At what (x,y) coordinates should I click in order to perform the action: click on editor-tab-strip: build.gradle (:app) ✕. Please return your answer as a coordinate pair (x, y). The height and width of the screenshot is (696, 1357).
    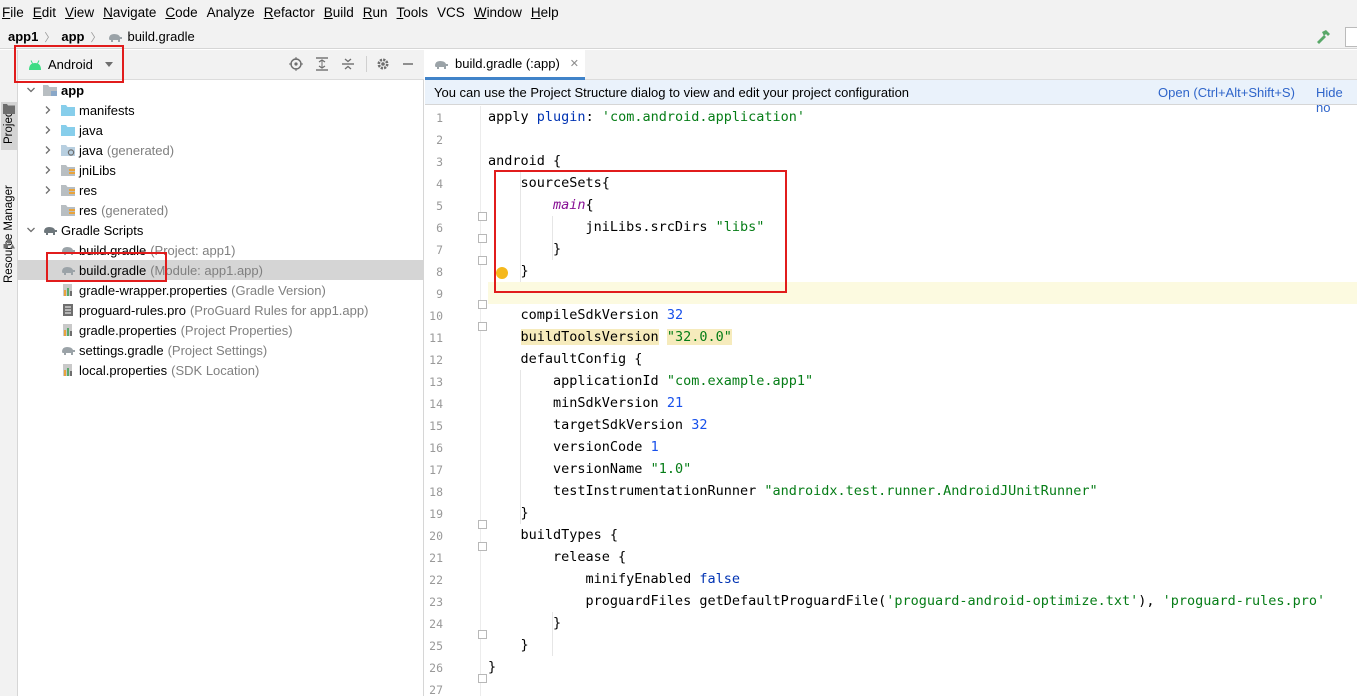
    Looking at the image, I should click on (891, 65).